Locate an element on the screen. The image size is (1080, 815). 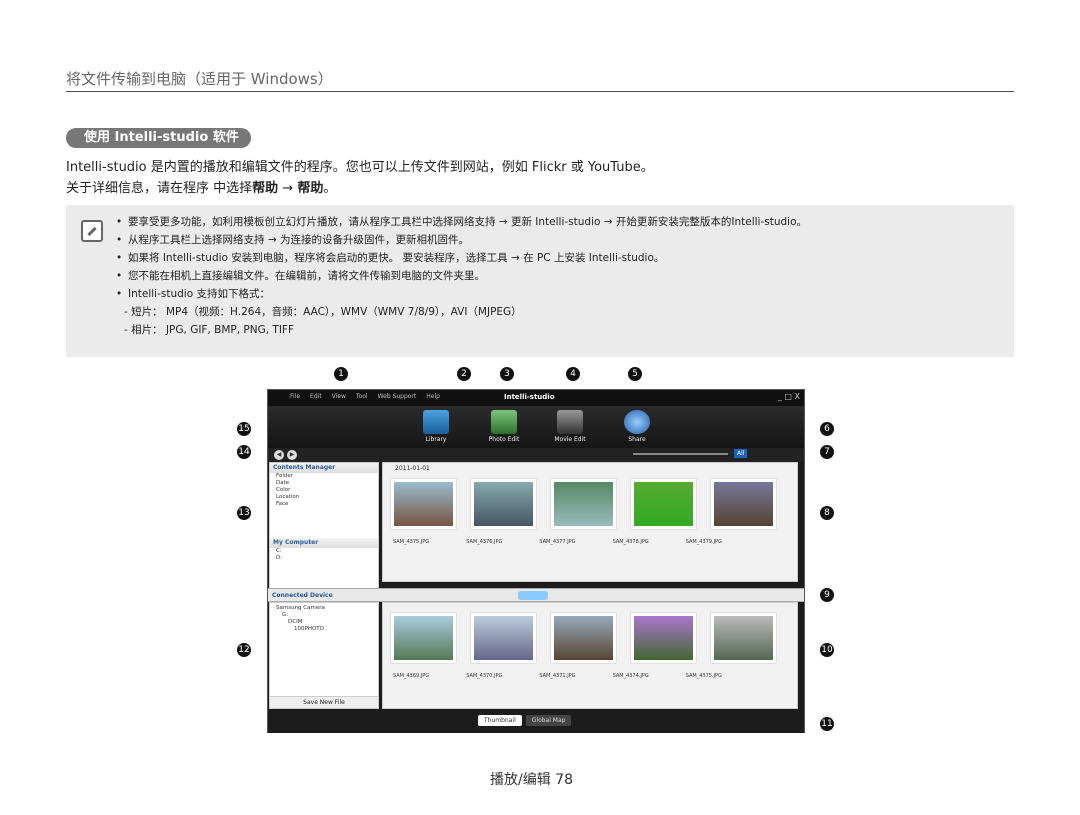
filename: SAM_4379.JPG is located at coordinates (703, 542).